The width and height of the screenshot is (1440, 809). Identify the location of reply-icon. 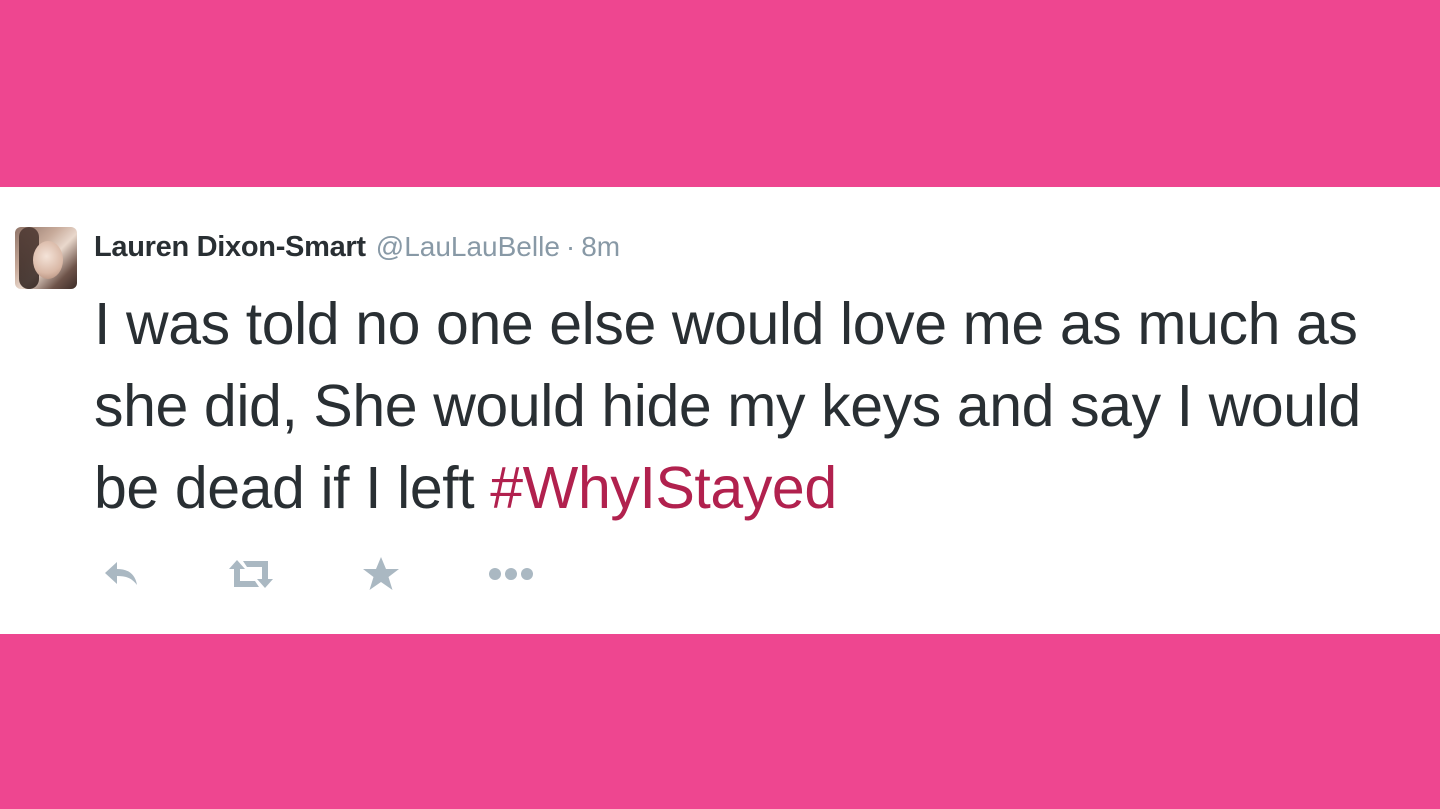
(121, 574).